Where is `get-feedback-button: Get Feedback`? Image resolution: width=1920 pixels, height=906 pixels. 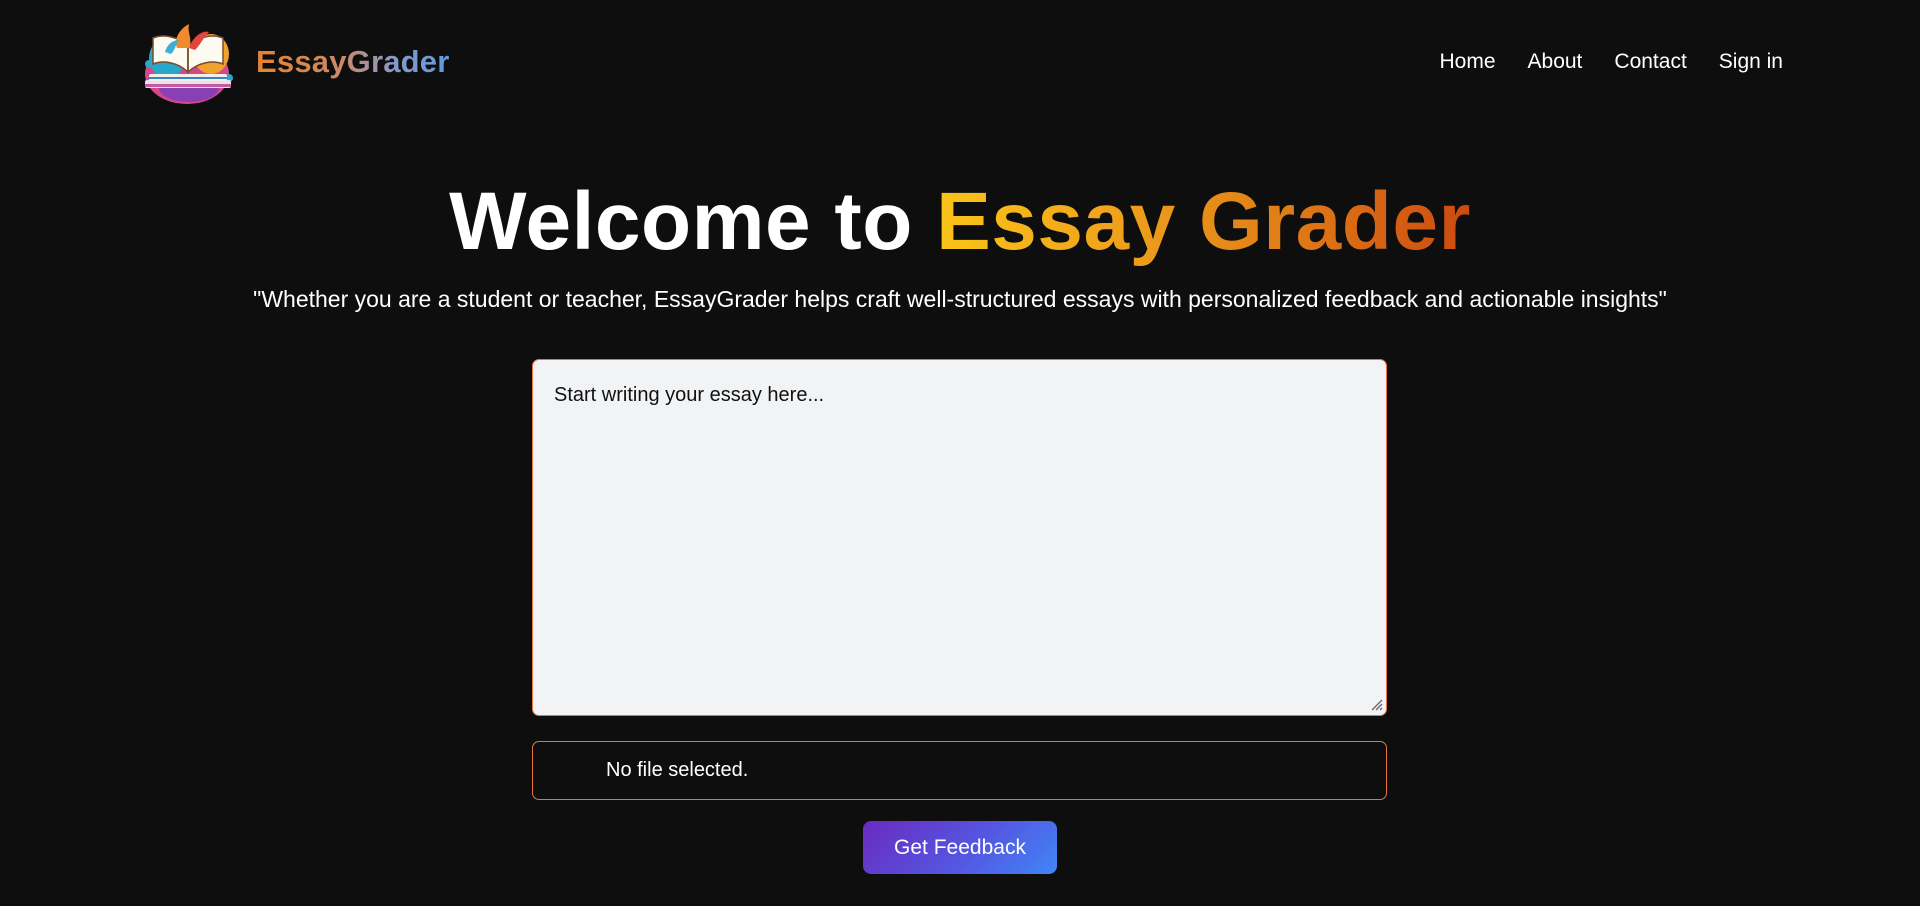
get-feedback-button: Get Feedback is located at coordinates (960, 847).